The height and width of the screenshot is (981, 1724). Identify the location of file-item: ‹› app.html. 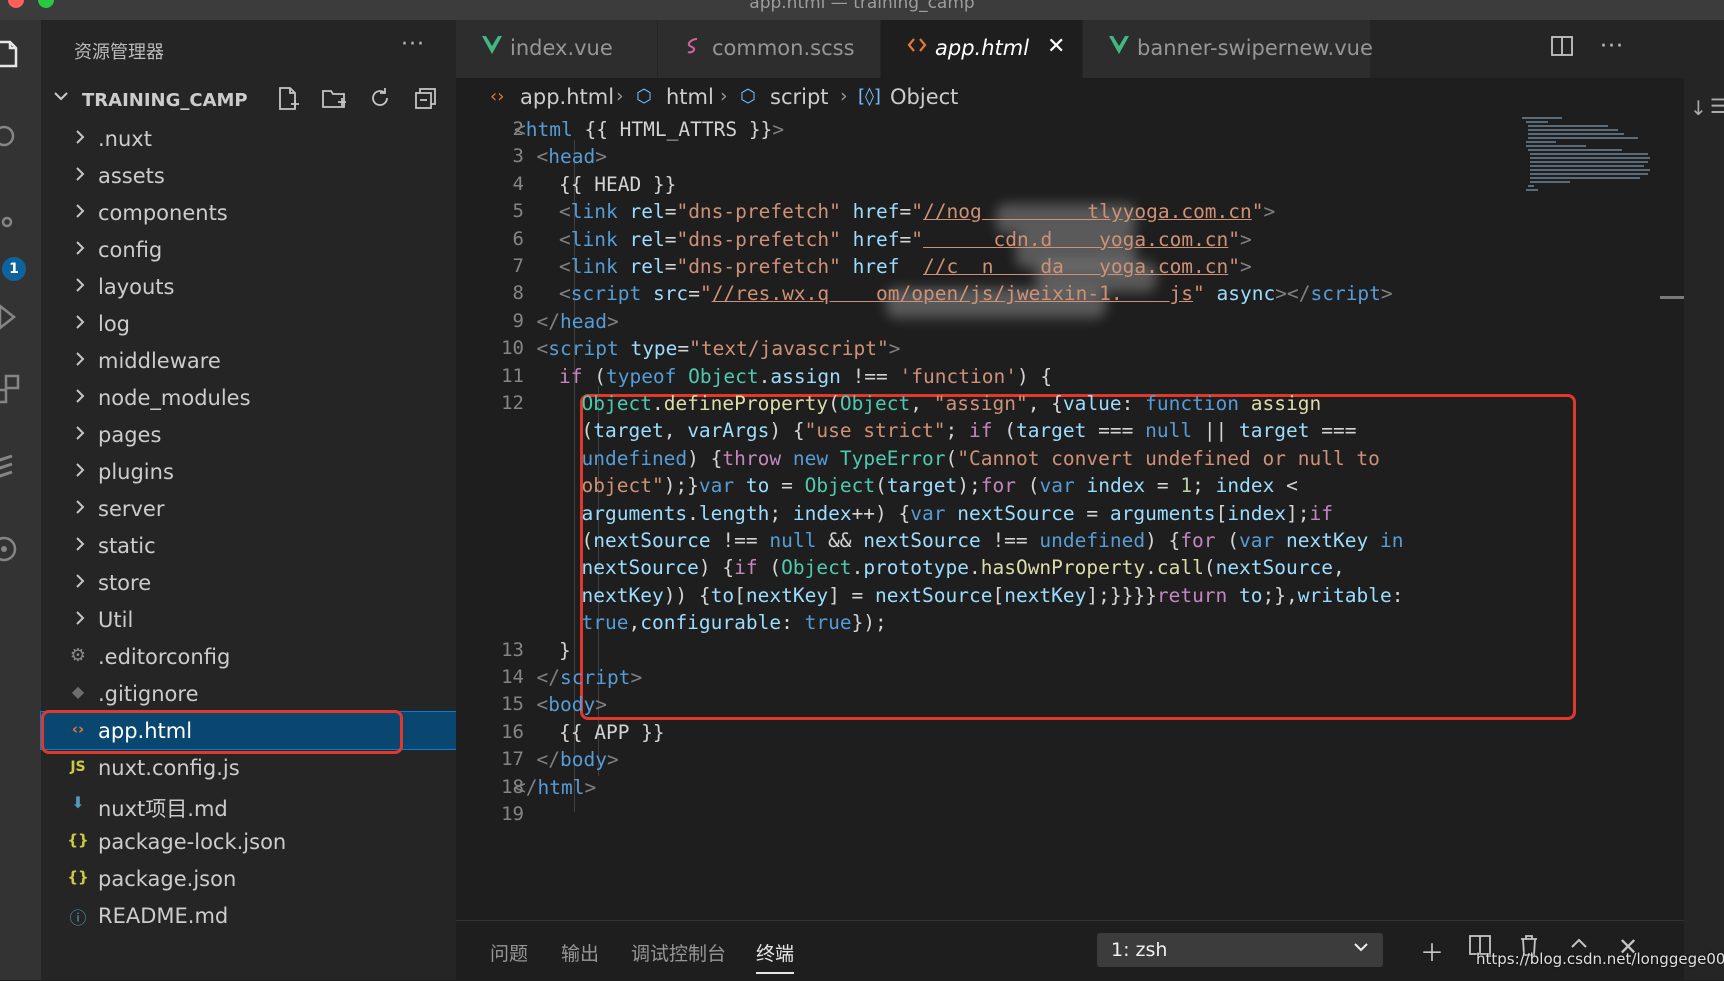
(248, 730).